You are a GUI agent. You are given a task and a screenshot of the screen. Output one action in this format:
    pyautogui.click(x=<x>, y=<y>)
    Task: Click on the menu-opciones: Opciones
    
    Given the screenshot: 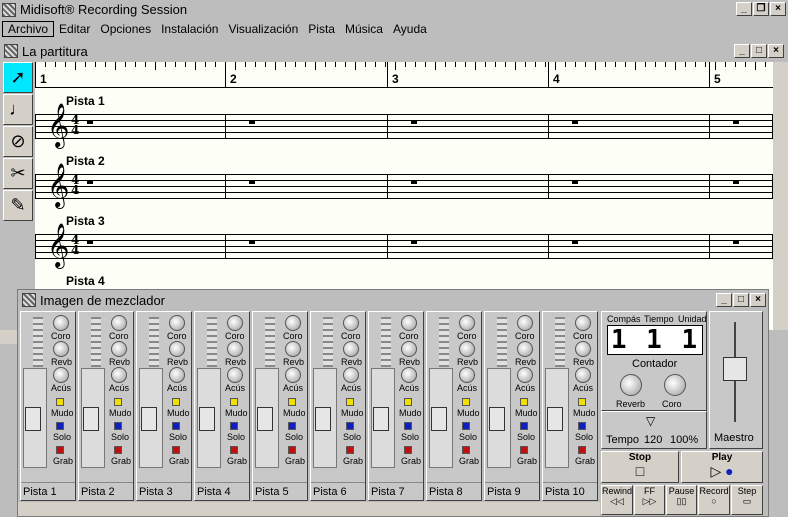 What is the action you would take?
    pyautogui.click(x=125, y=29)
    